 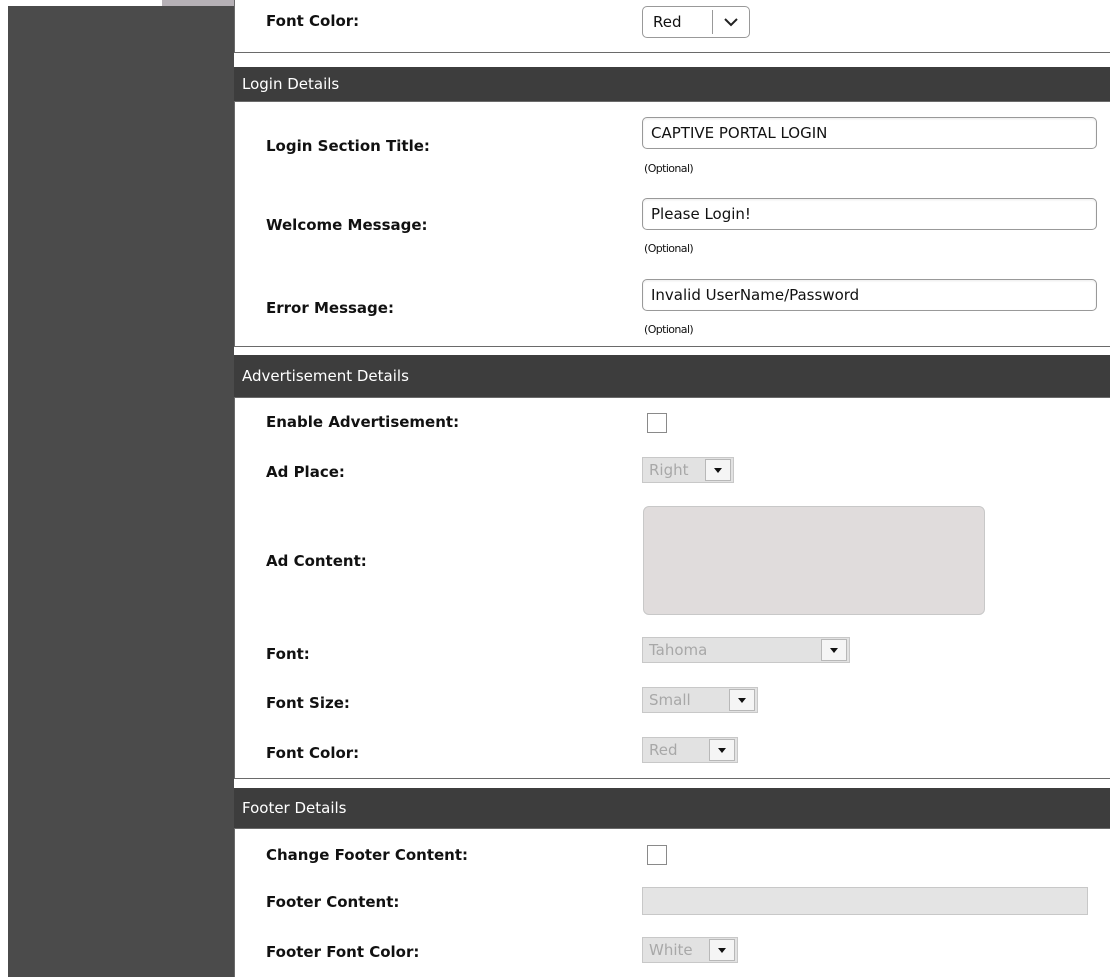 I want to click on ad-font-color-select: Red, so click(x=690, y=750).